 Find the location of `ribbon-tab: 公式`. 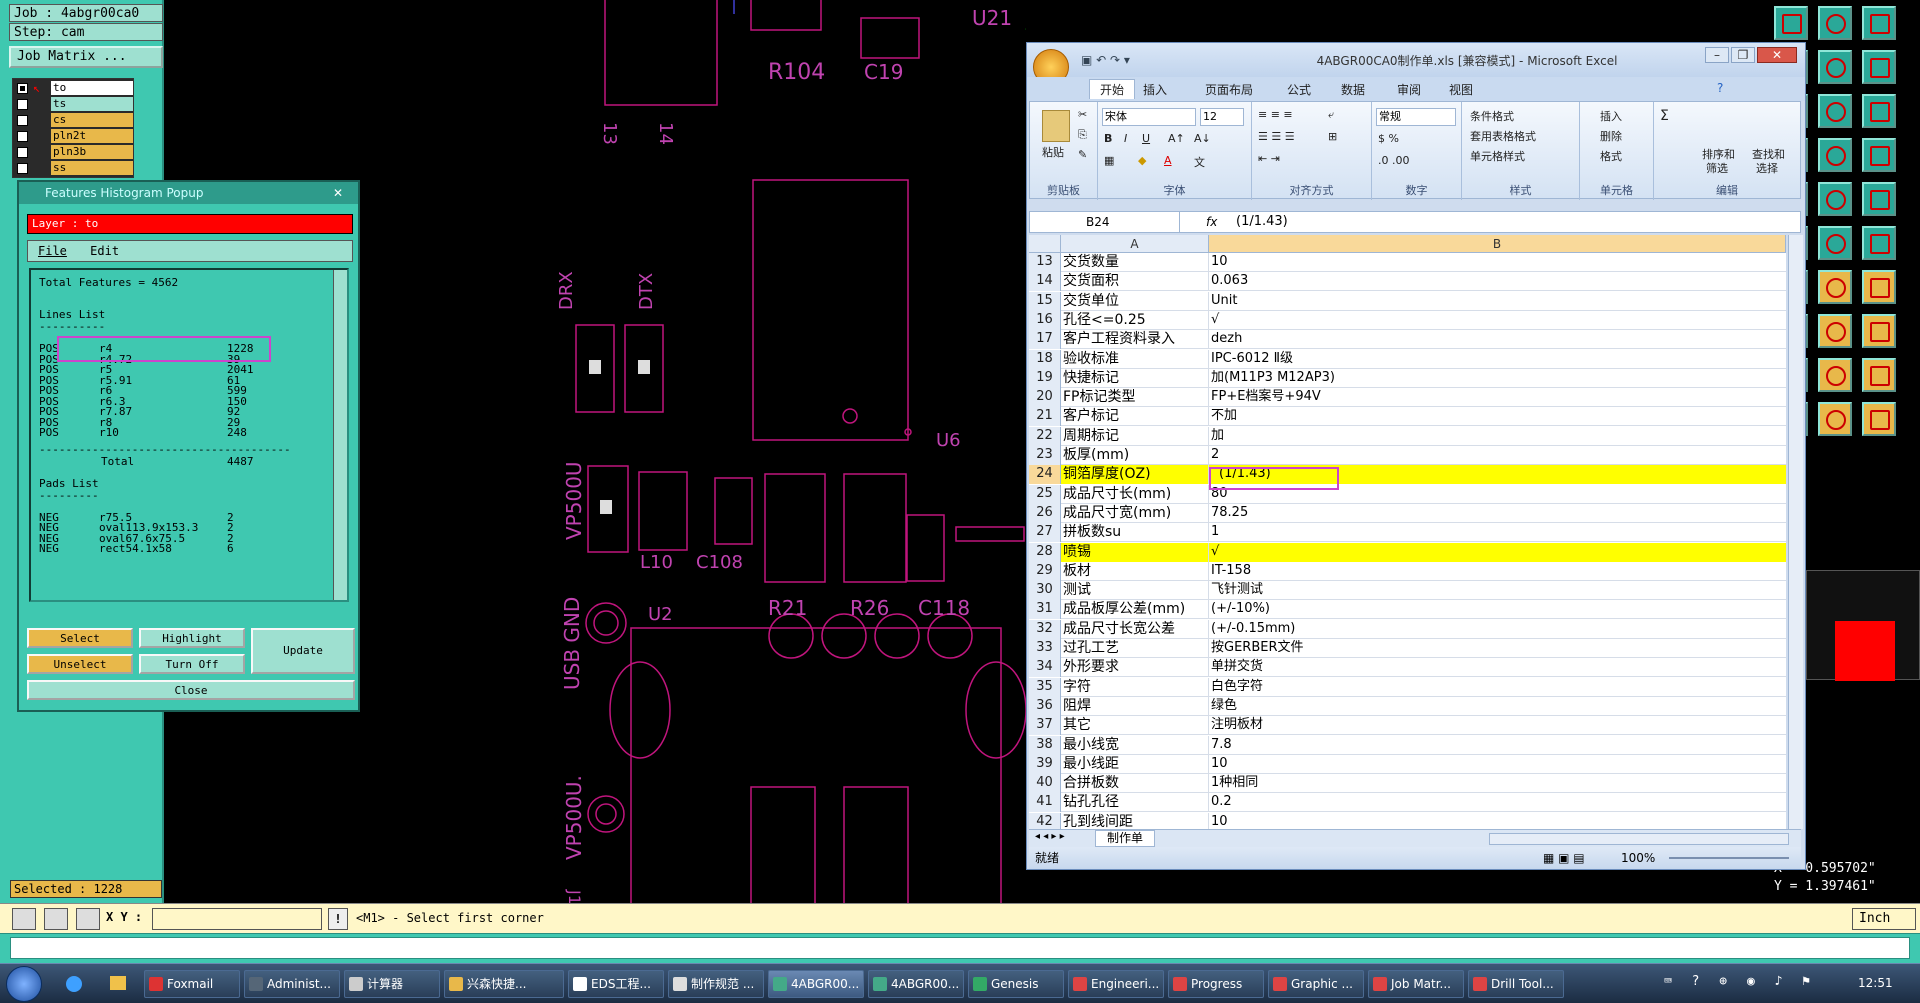

ribbon-tab: 公式 is located at coordinates (1299, 89).